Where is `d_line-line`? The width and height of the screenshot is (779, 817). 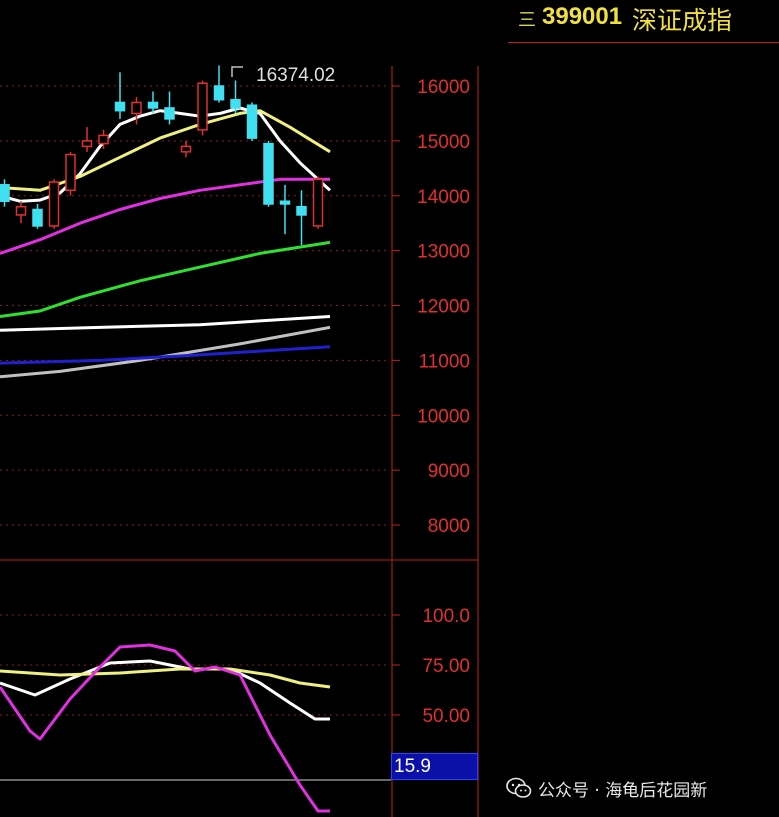
d_line-line is located at coordinates (165, 678).